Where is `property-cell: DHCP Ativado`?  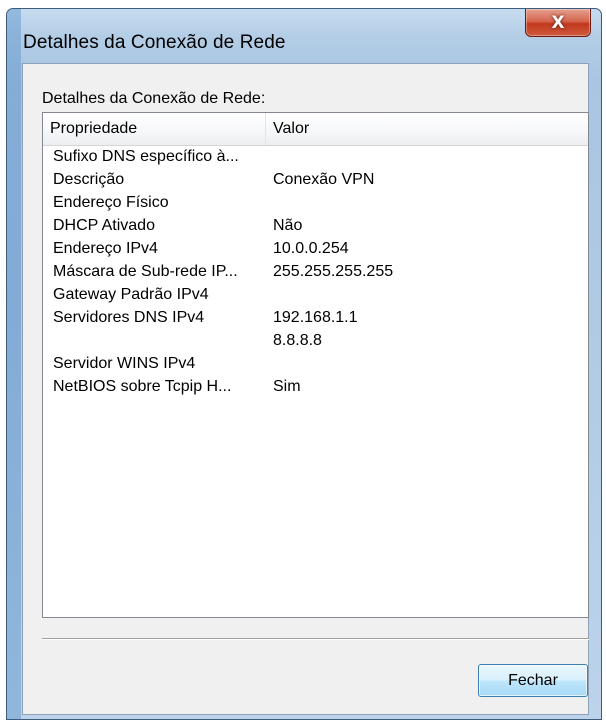 property-cell: DHCP Ativado is located at coordinates (104, 225).